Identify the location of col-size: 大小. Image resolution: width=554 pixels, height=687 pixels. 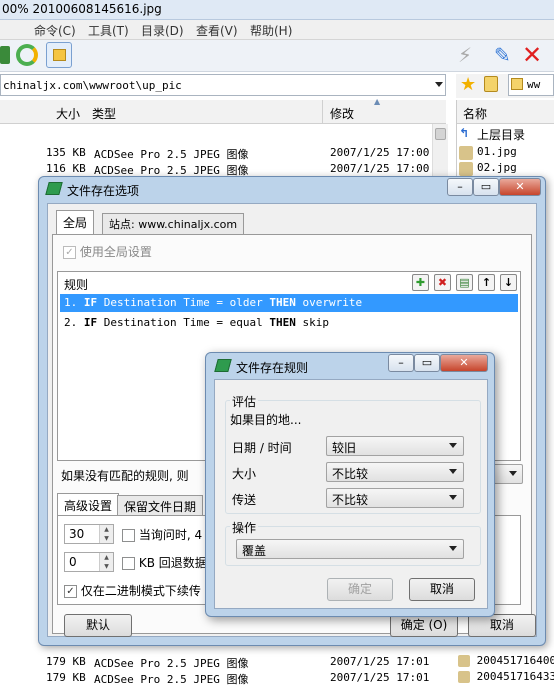
(68, 113).